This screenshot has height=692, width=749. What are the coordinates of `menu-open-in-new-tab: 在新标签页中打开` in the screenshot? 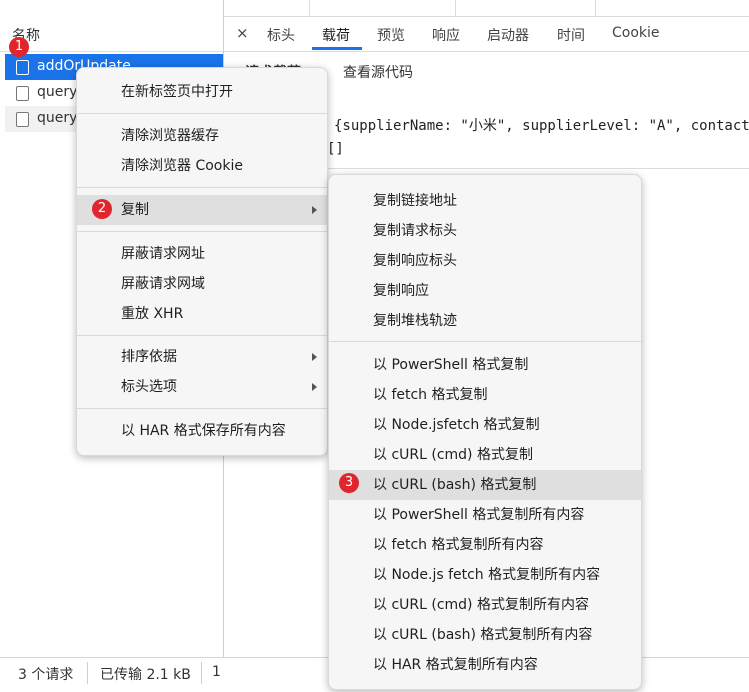 It's located at (202, 92).